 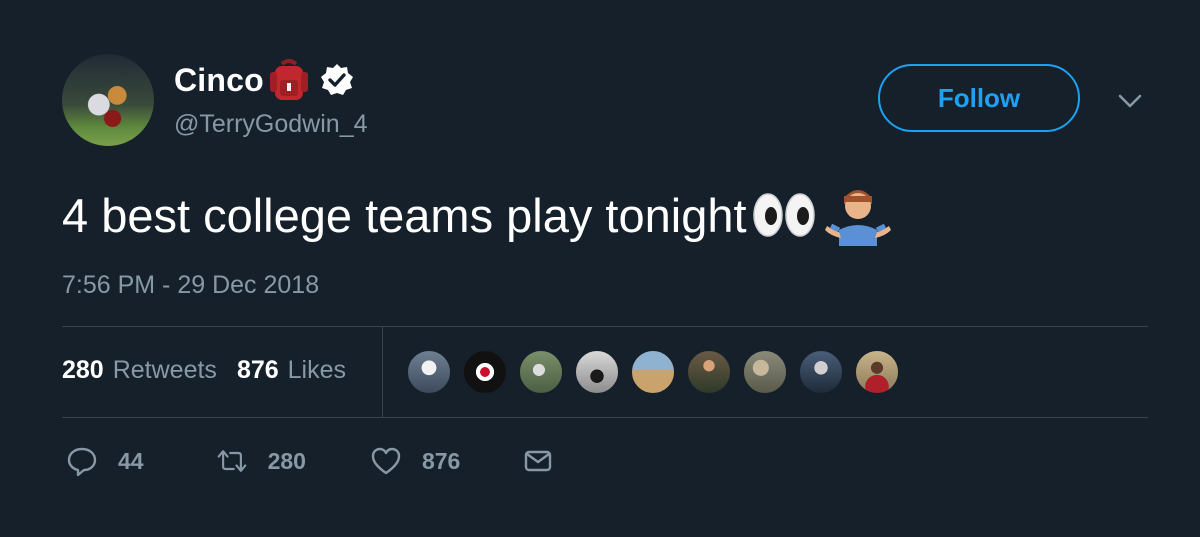 What do you see at coordinates (310, 461) in the screenshot?
I see `tweet-actions: 44 280 876` at bounding box center [310, 461].